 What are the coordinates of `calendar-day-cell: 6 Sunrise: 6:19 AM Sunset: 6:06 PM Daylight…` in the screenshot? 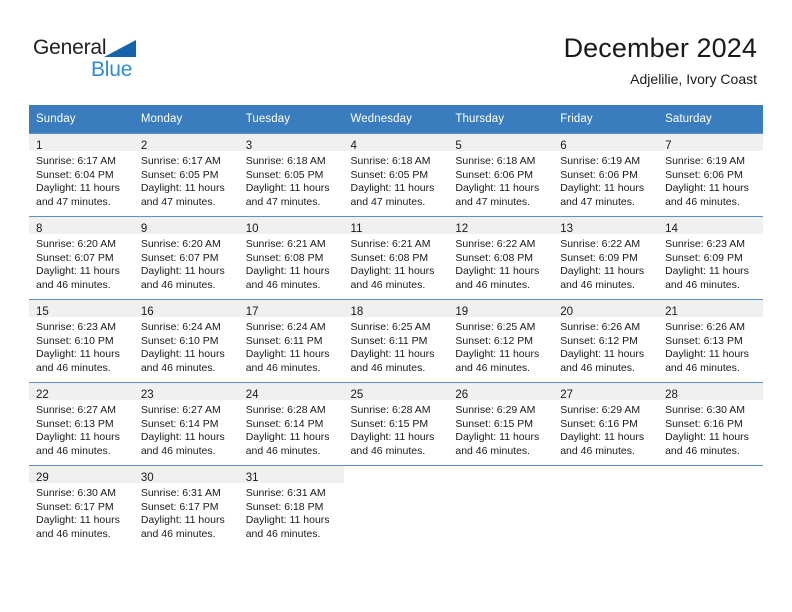 It's located at (606, 175).